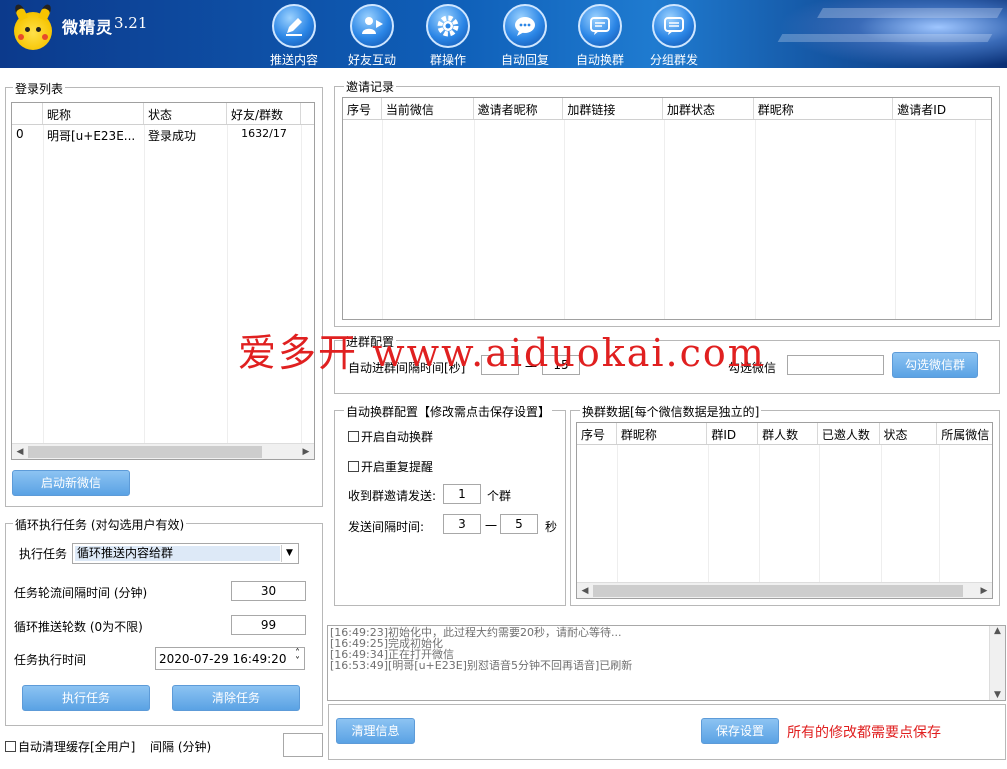  I want to click on col-header: 加群状态, so click(708, 108).